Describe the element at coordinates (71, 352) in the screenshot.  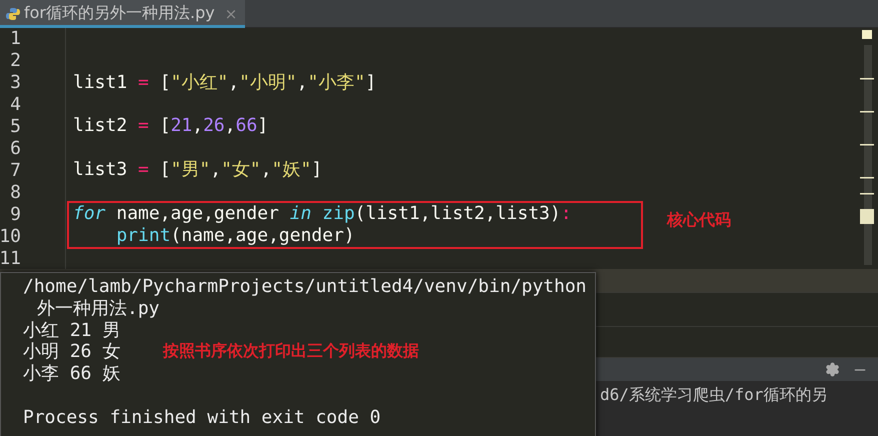
I see `console-line: 小明 26 女` at that location.